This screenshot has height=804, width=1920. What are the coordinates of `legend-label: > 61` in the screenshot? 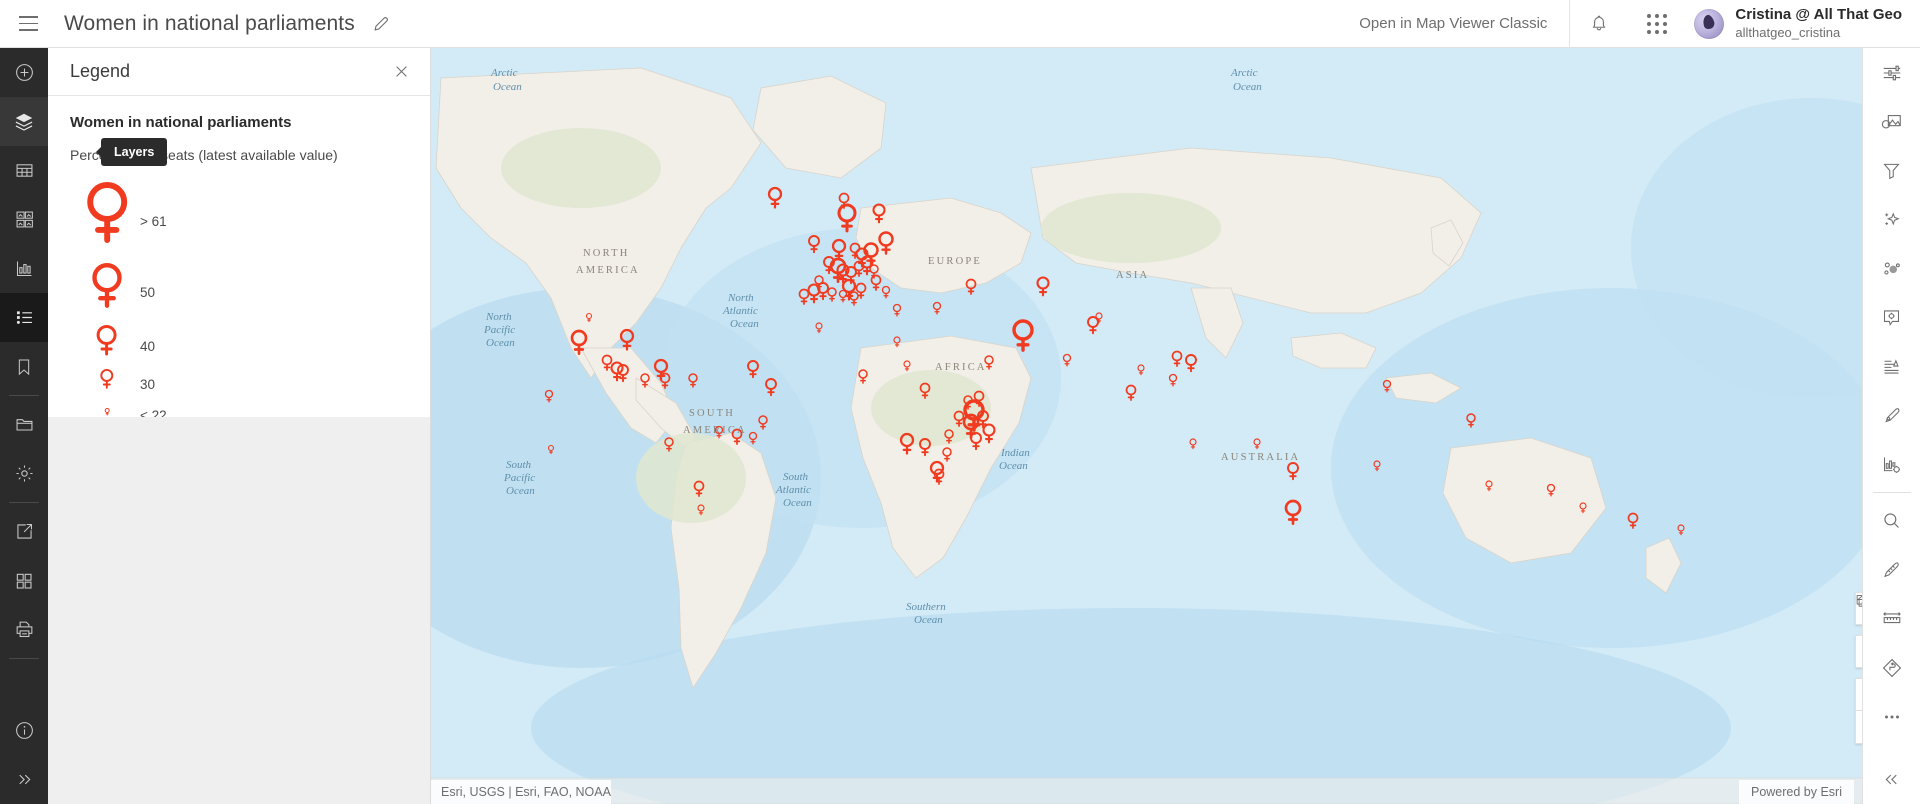 It's located at (153, 222).